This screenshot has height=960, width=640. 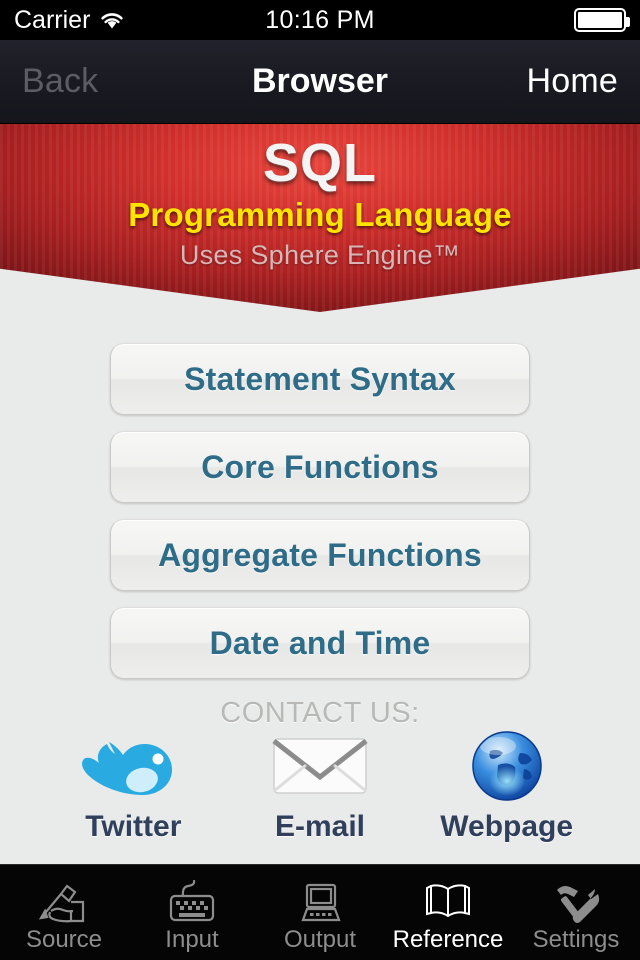 What do you see at coordinates (320, 255) in the screenshot?
I see `banner-engine-note: Uses Sphere Engine™` at bounding box center [320, 255].